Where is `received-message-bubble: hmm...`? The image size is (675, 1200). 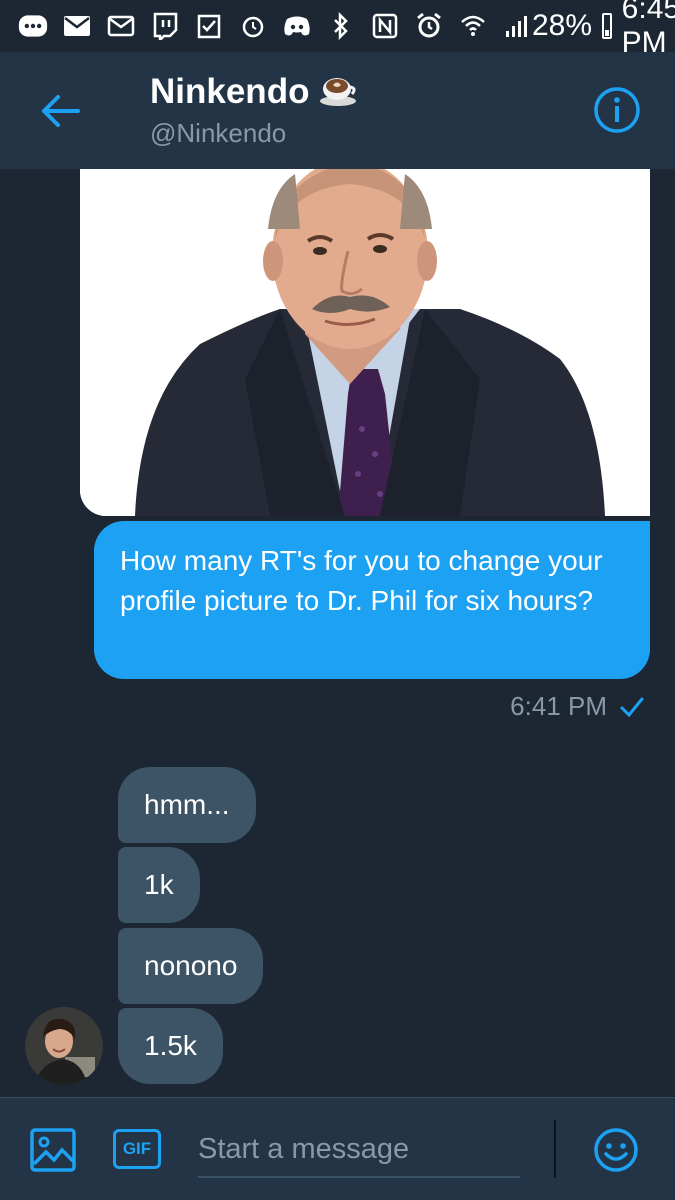
received-message-bubble: hmm... is located at coordinates (187, 805).